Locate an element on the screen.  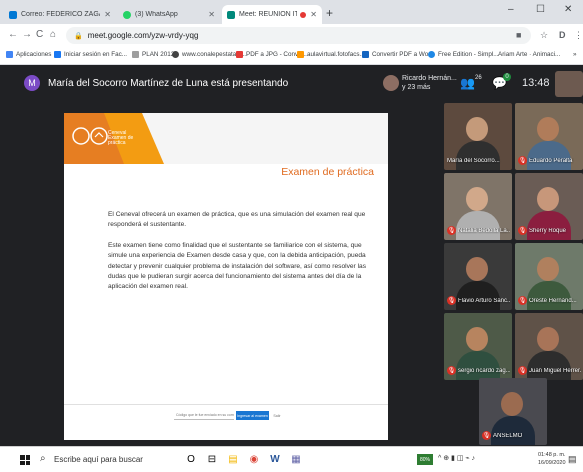
self-view-thumbnail is located at coordinates (569, 84).